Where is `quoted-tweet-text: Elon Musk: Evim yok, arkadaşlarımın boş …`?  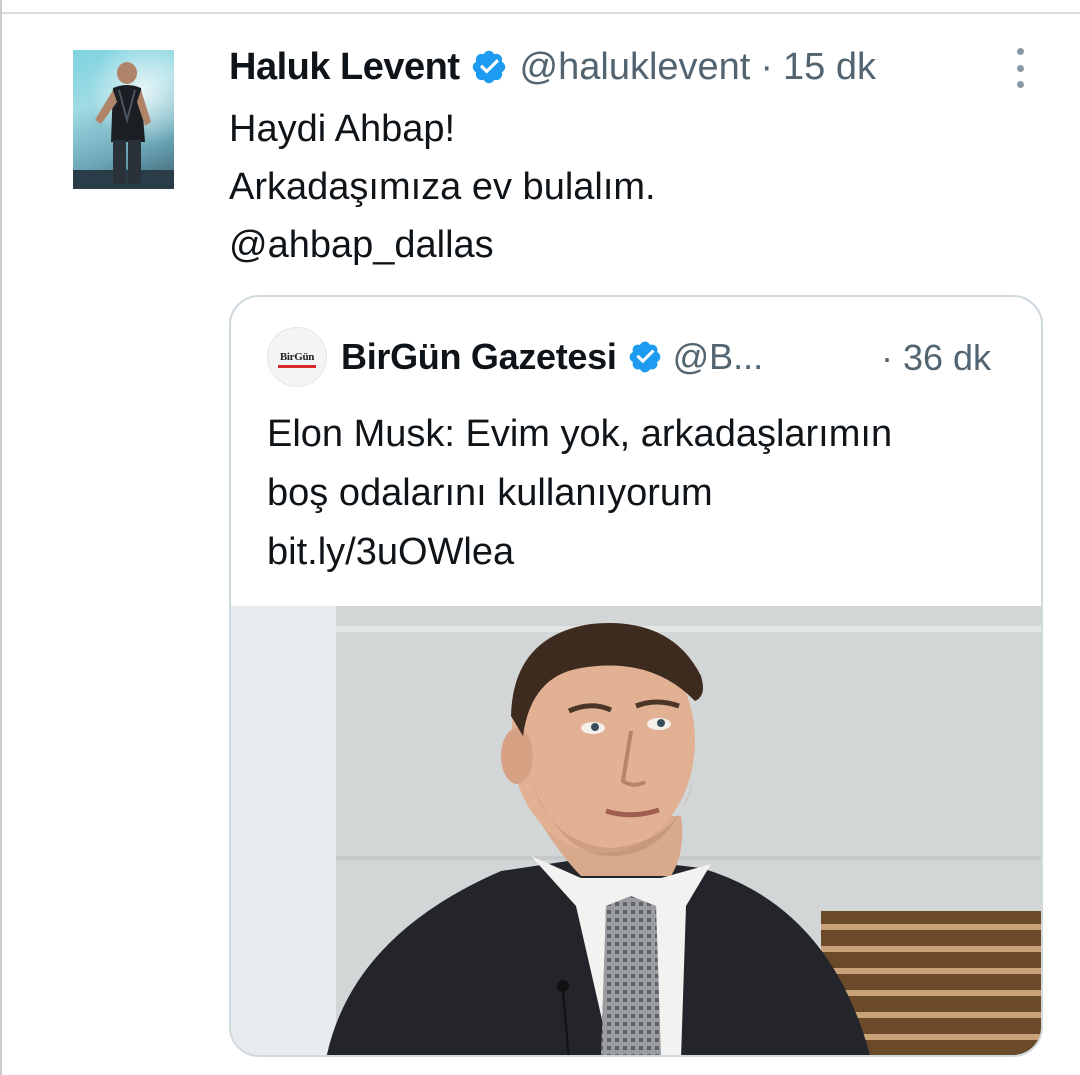
quoted-tweet-text: Elon Musk: Evim yok, arkadaşlarımın boş … is located at coordinates (579, 493).